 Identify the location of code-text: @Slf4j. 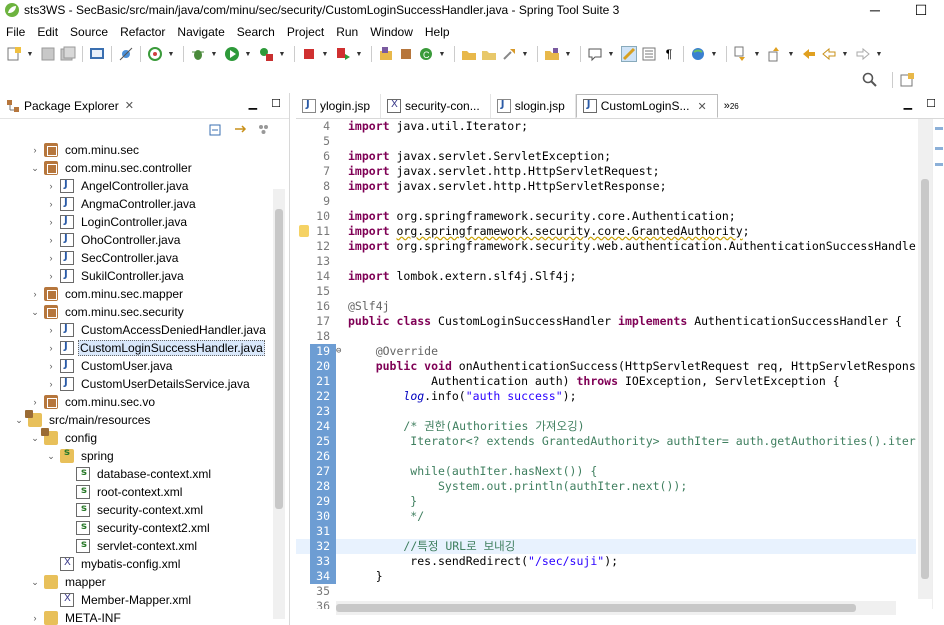
(369, 306).